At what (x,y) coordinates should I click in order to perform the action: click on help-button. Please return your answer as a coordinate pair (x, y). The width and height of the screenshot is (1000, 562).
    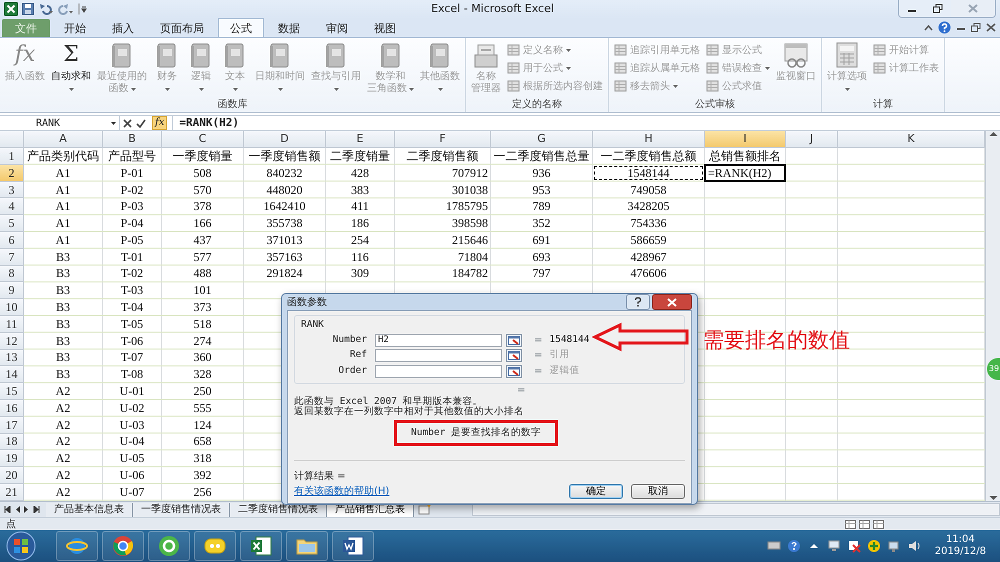
    Looking at the image, I should click on (638, 302).